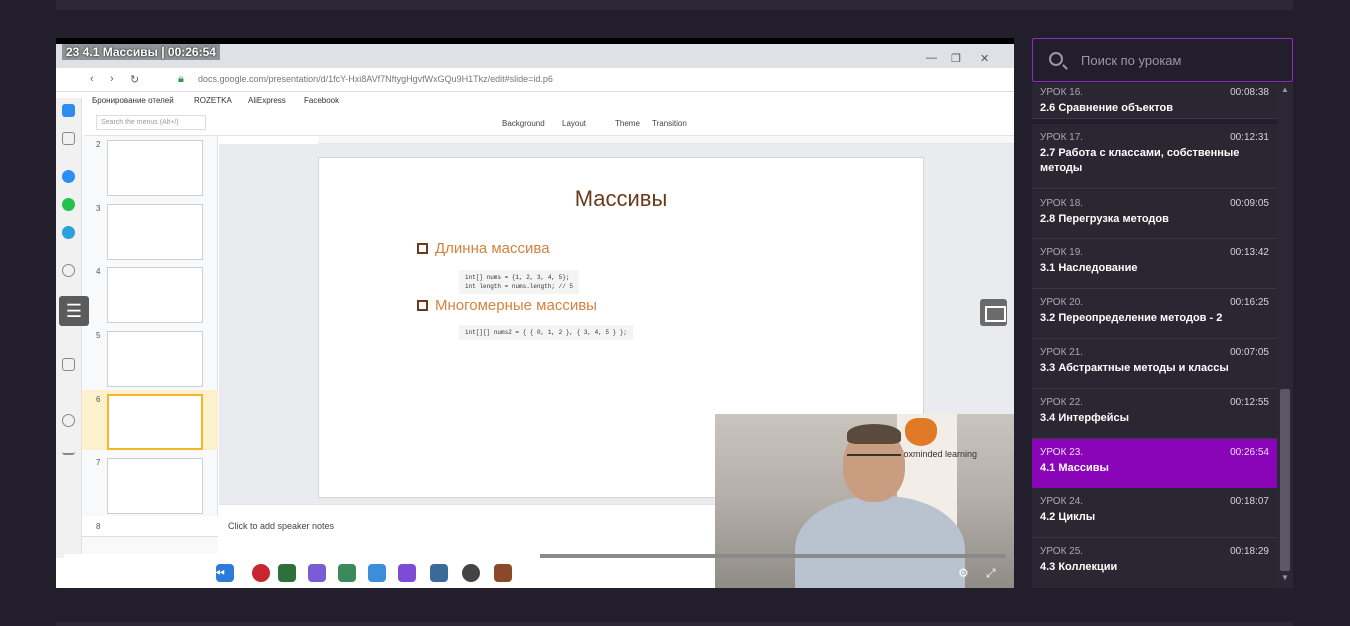  Describe the element at coordinates (1249, 92) in the screenshot. I see `lesson-duration: 00:08:38` at that location.